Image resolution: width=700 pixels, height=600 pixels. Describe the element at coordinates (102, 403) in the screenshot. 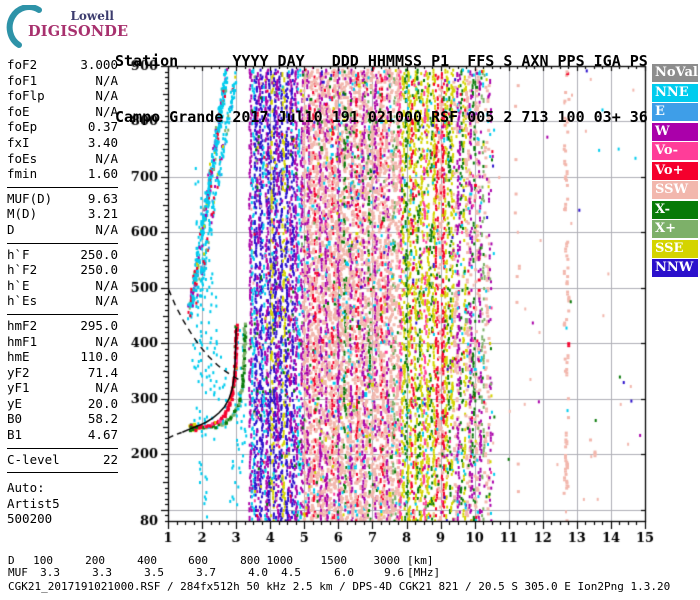

I see `param-value: 20.0` at that location.